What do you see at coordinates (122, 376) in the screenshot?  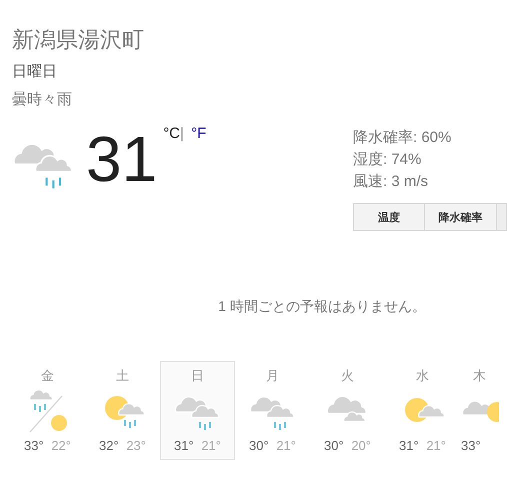 I see `weekday-label: 土` at bounding box center [122, 376].